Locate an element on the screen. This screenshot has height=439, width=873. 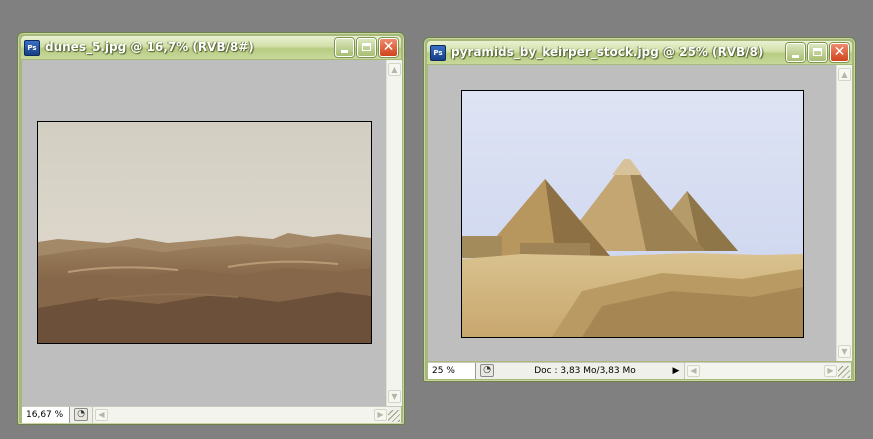
status-bar: 25 % ◔ Doc : 3,83 Mo/3,83 Mo ▶ ◀ ▶ is located at coordinates (639, 370).